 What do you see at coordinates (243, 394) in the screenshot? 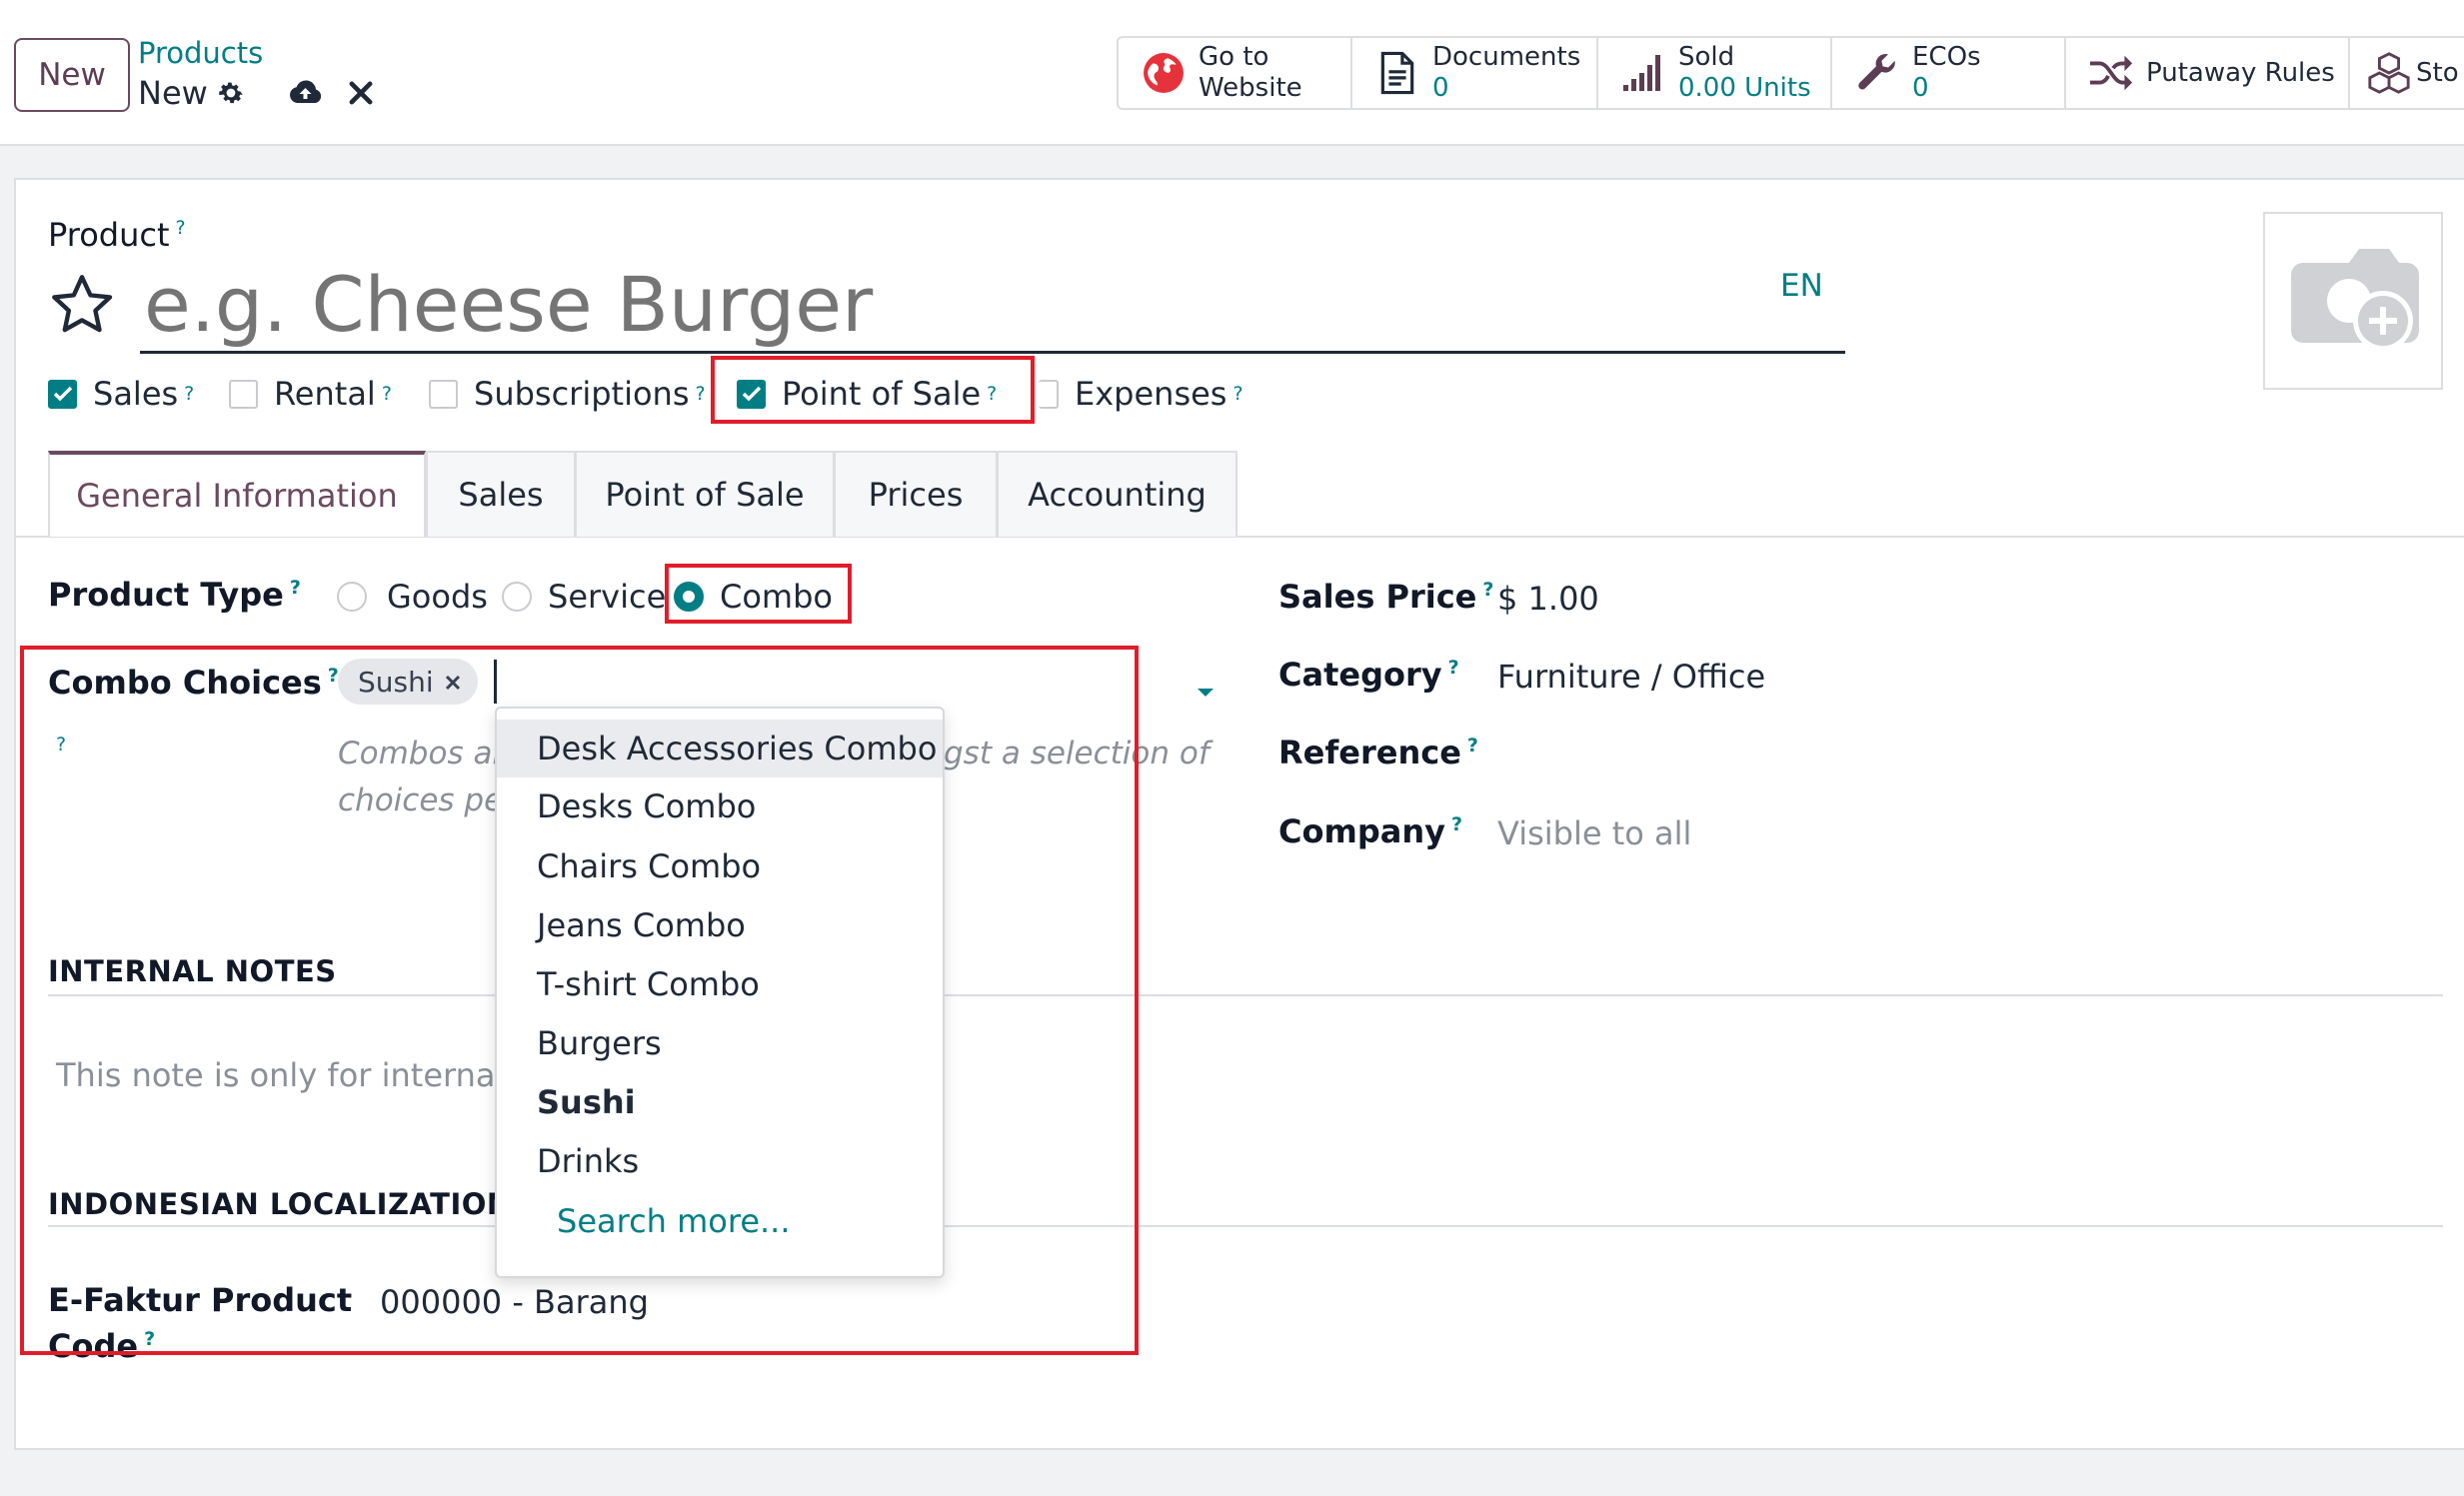
I see `rental-checkbox` at bounding box center [243, 394].